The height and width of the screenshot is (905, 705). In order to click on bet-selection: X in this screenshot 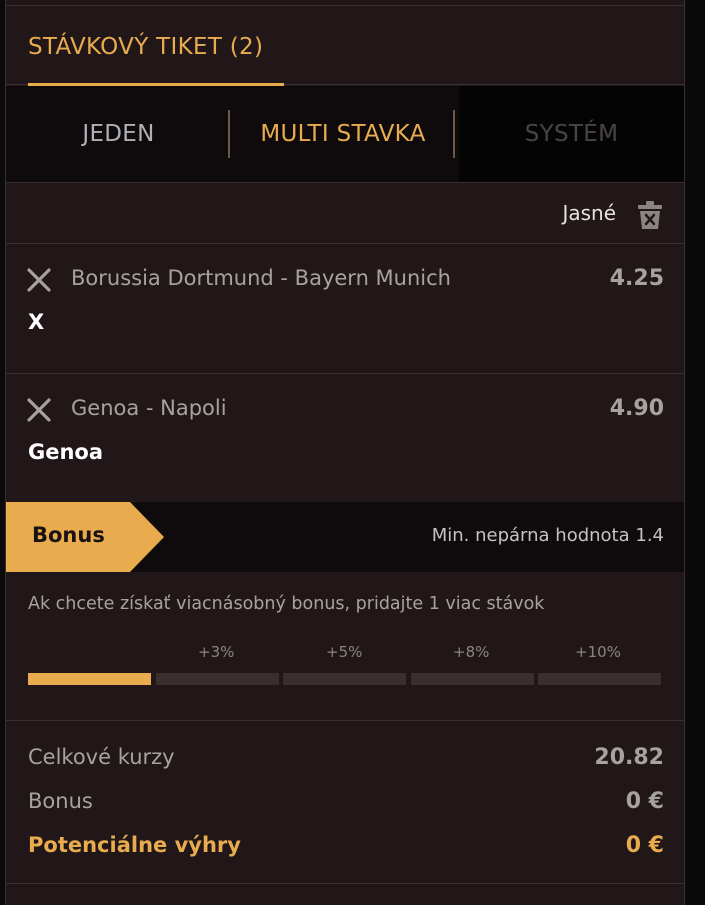, I will do `click(36, 322)`.